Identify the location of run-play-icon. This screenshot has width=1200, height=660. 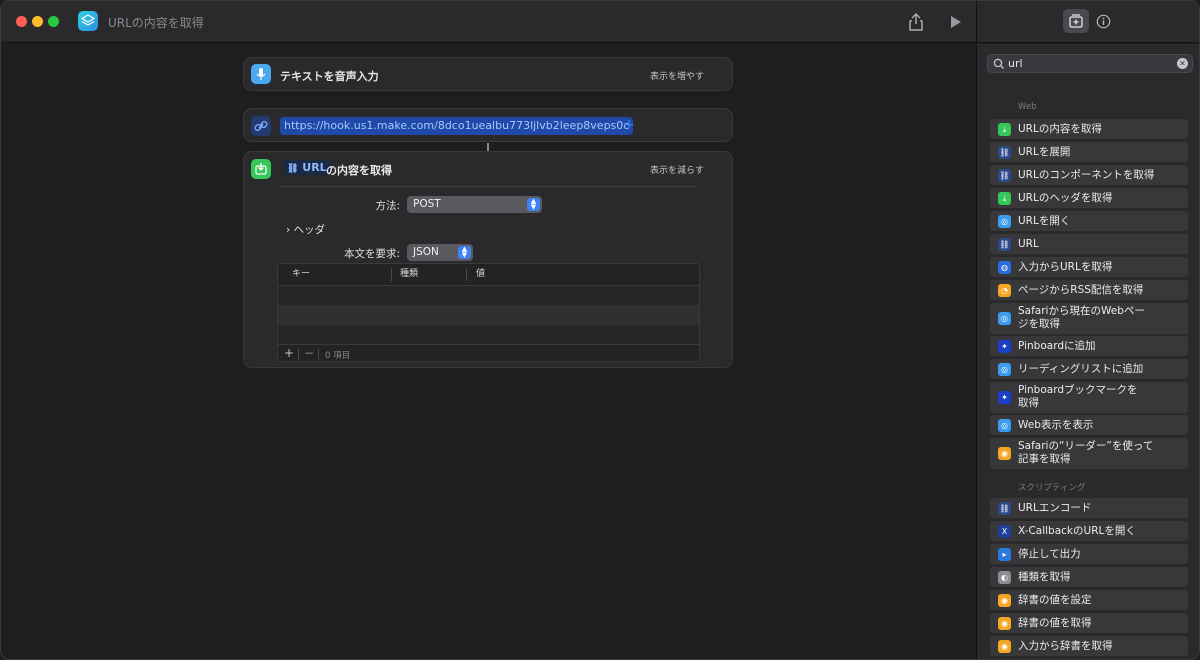
(956, 22).